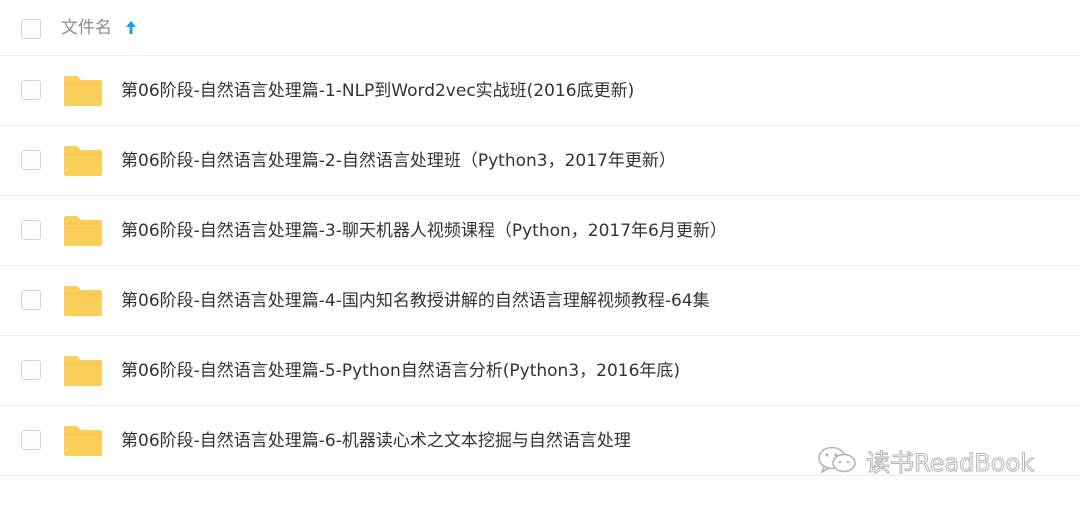  I want to click on watermark-text: 读书ReadBook, so click(950, 462).